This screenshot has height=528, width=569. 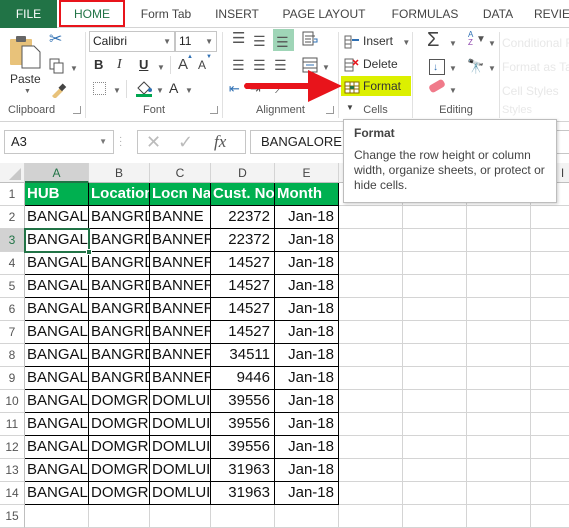 I want to click on cell-c2: BANNE, so click(x=180, y=217).